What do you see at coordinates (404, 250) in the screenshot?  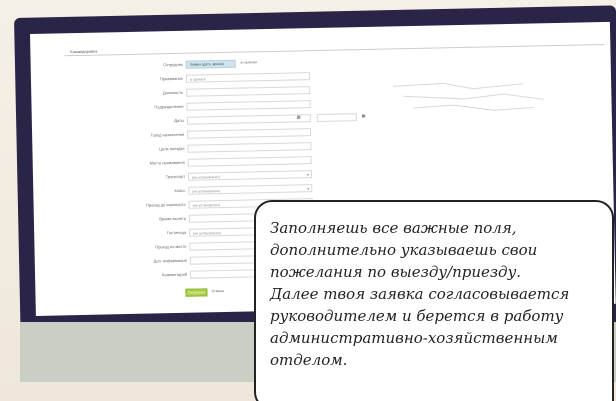 I see `callout-line: дополнительно указываешь свои` at bounding box center [404, 250].